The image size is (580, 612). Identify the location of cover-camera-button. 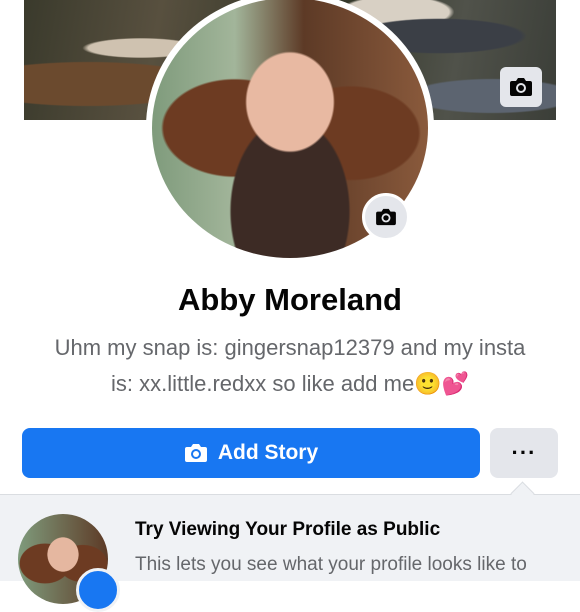
(521, 87).